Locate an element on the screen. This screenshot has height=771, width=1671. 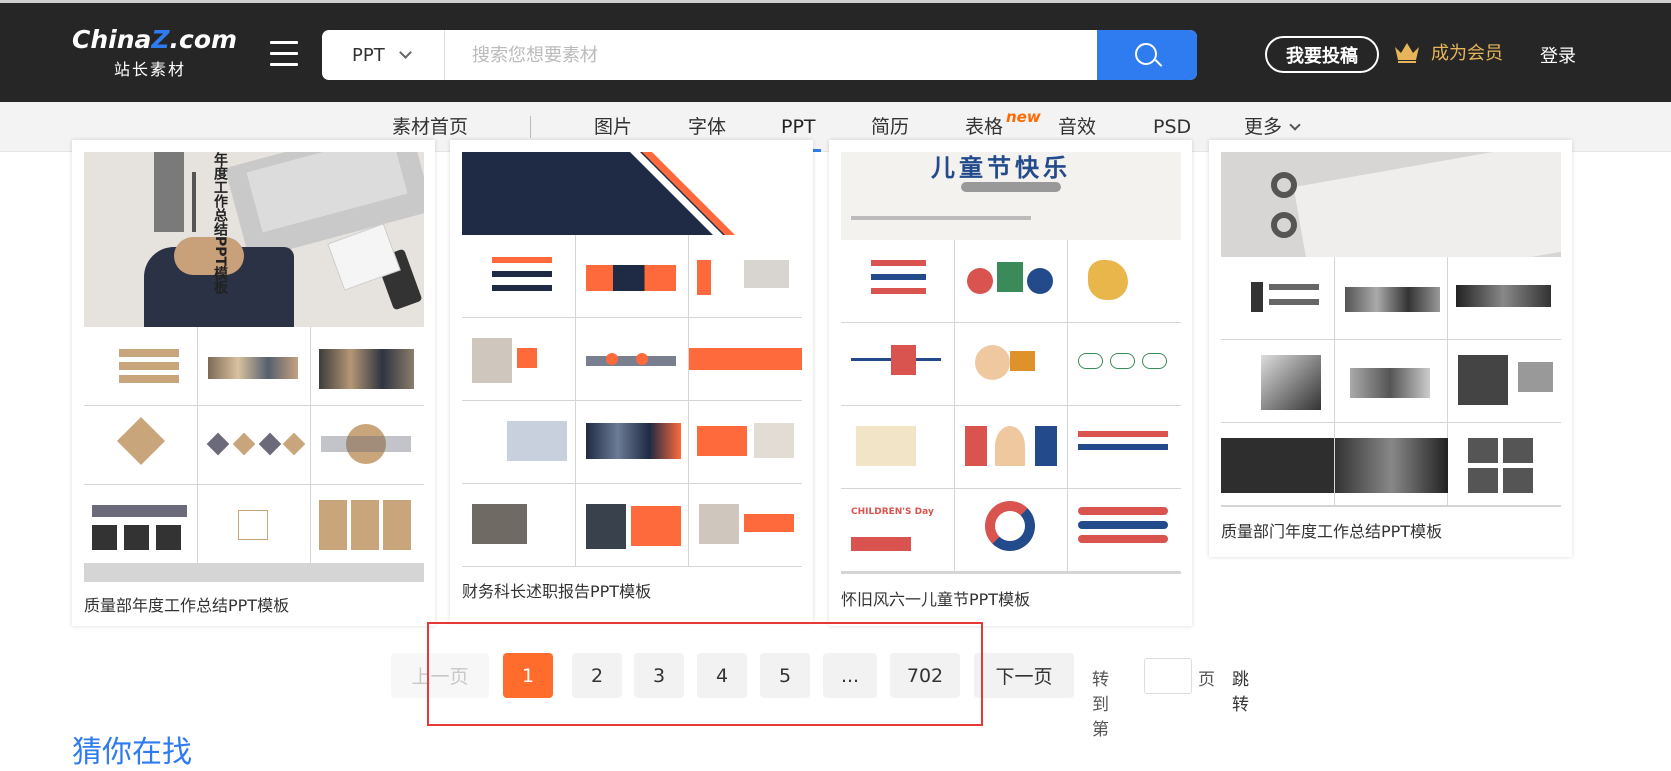
search-bar: PPT is located at coordinates (759, 55).